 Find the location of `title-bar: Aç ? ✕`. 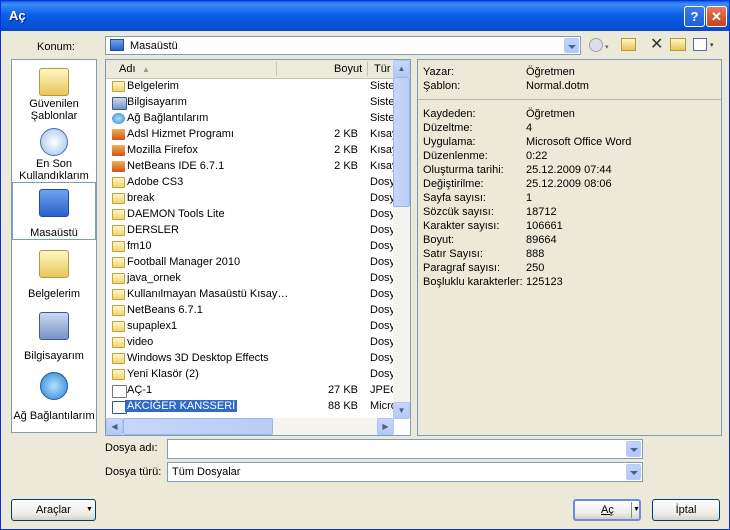

title-bar: Aç ? ✕ is located at coordinates (365, 16).